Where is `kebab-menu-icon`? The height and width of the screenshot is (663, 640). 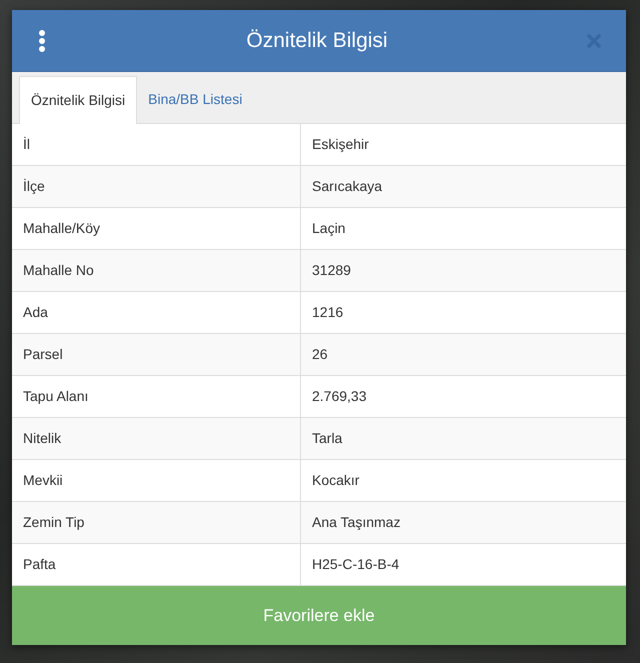
kebab-menu-icon is located at coordinates (42, 41).